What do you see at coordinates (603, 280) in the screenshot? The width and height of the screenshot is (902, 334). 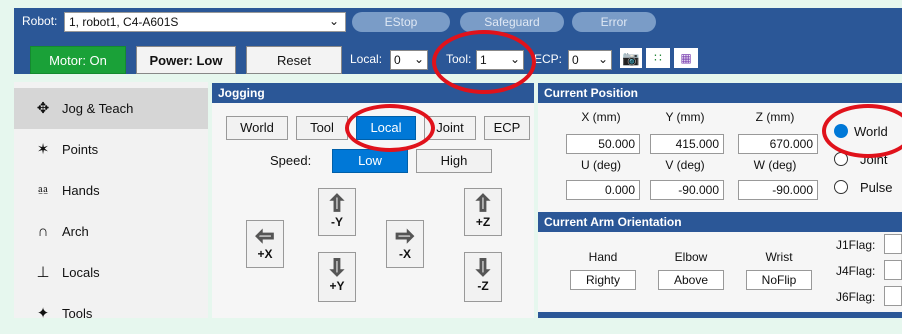 I see `hand-value: Righty` at bounding box center [603, 280].